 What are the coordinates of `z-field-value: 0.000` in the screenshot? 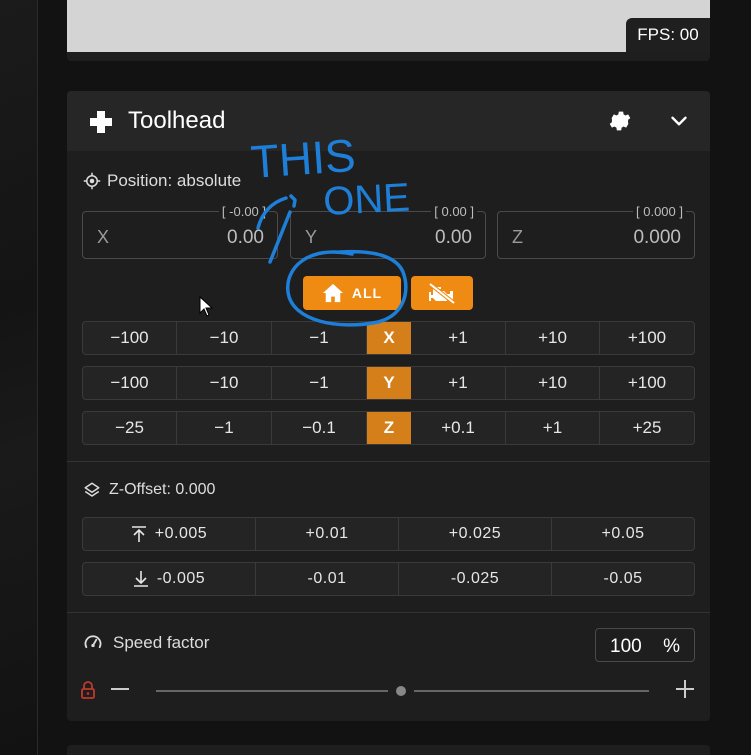 It's located at (657, 237).